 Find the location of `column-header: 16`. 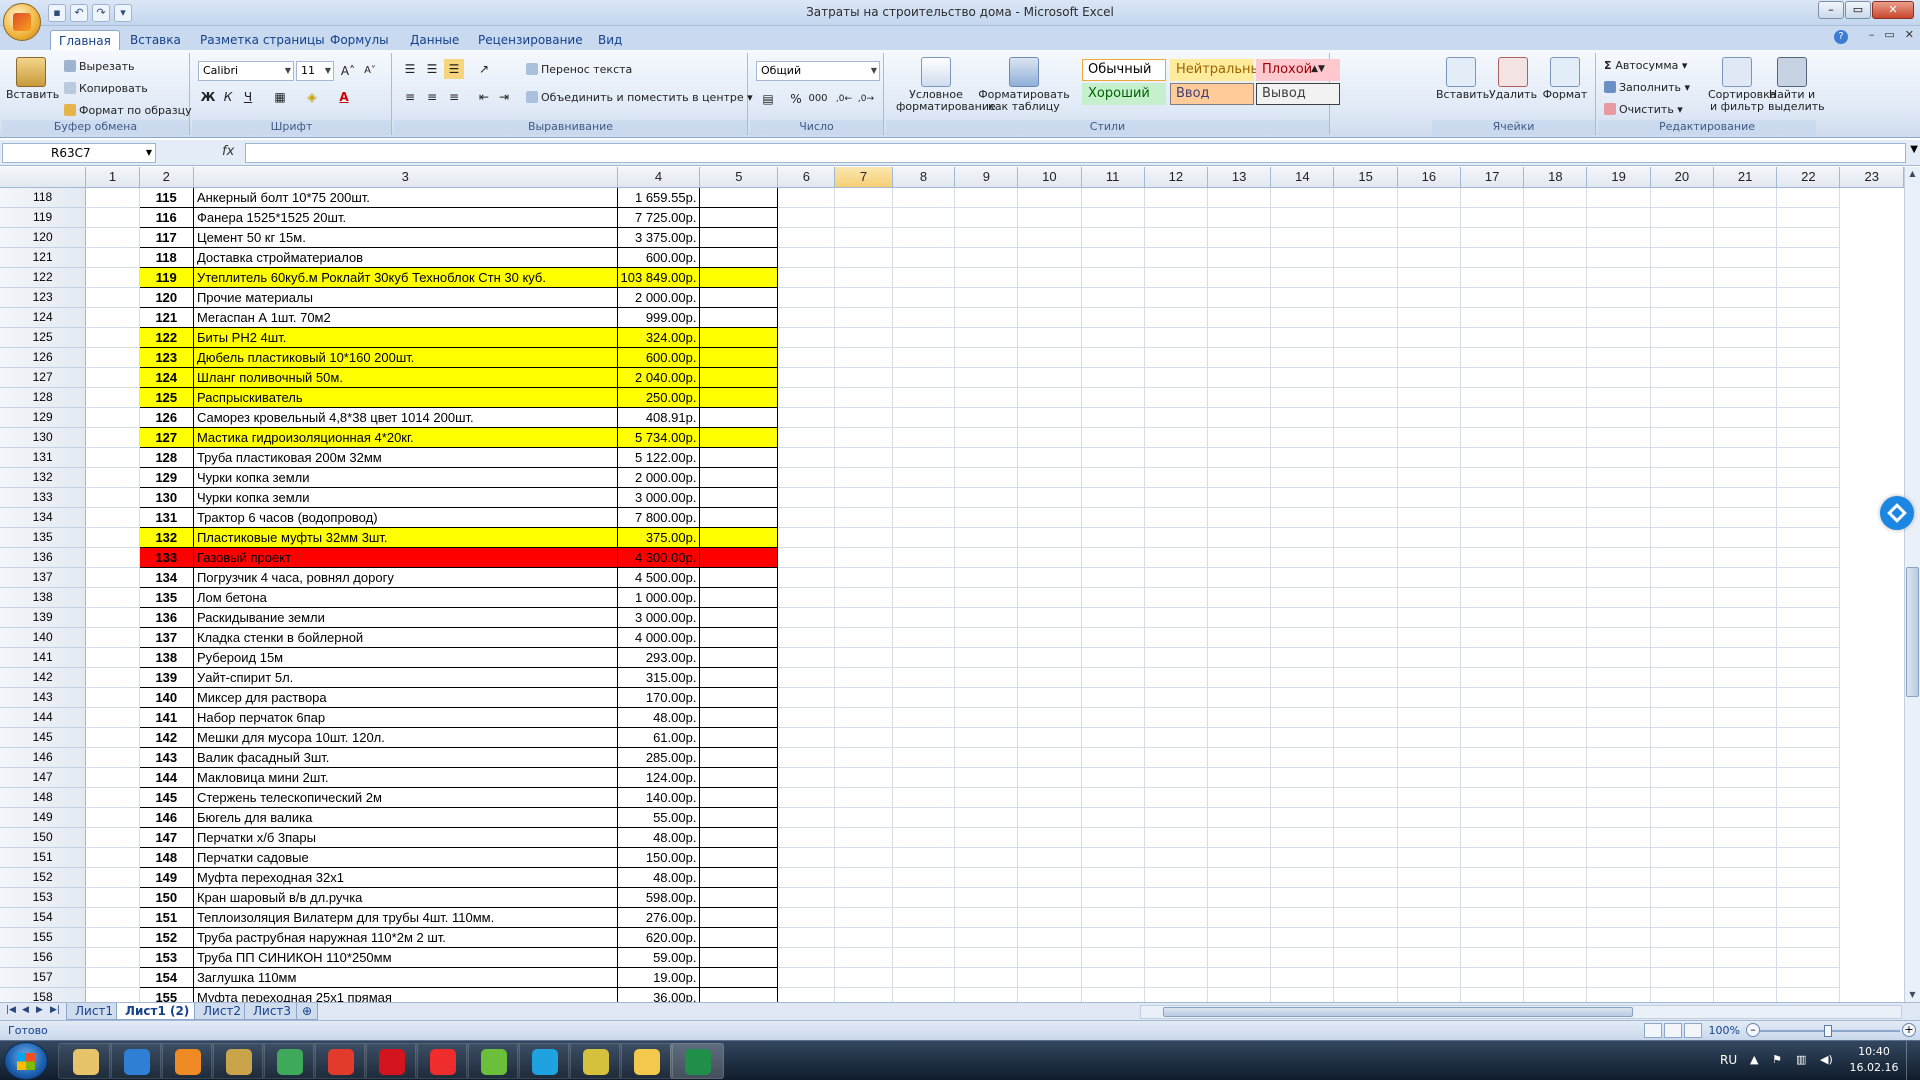

column-header: 16 is located at coordinates (1429, 177).